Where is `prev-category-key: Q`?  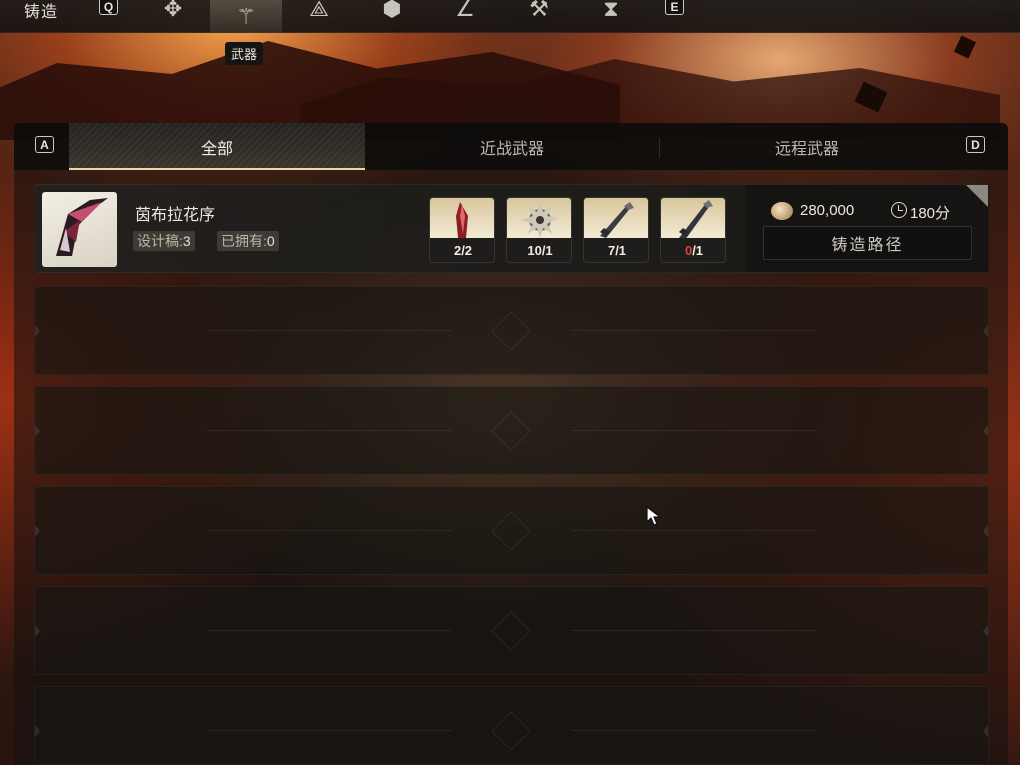 prev-category-key: Q is located at coordinates (108, 7).